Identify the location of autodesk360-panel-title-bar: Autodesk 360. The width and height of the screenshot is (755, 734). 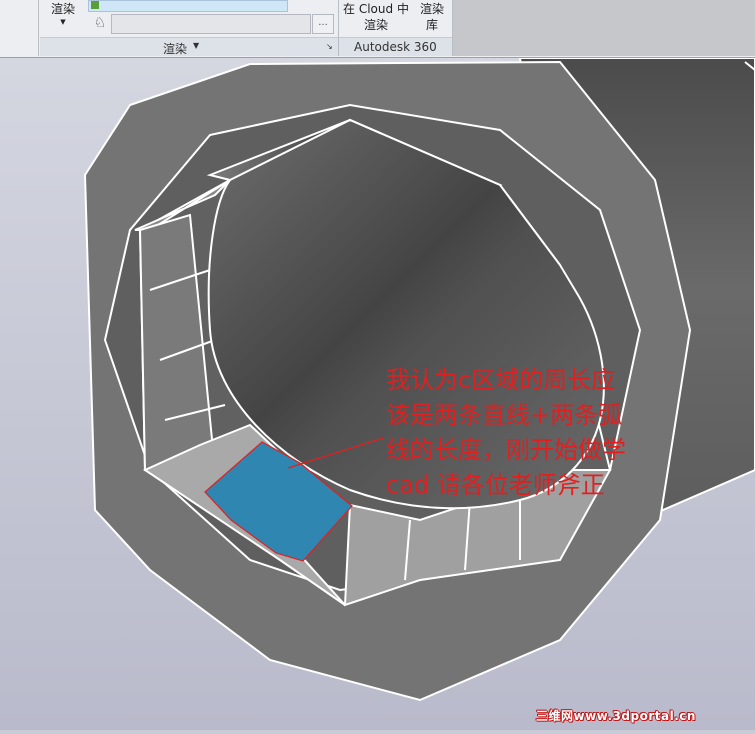
(395, 46).